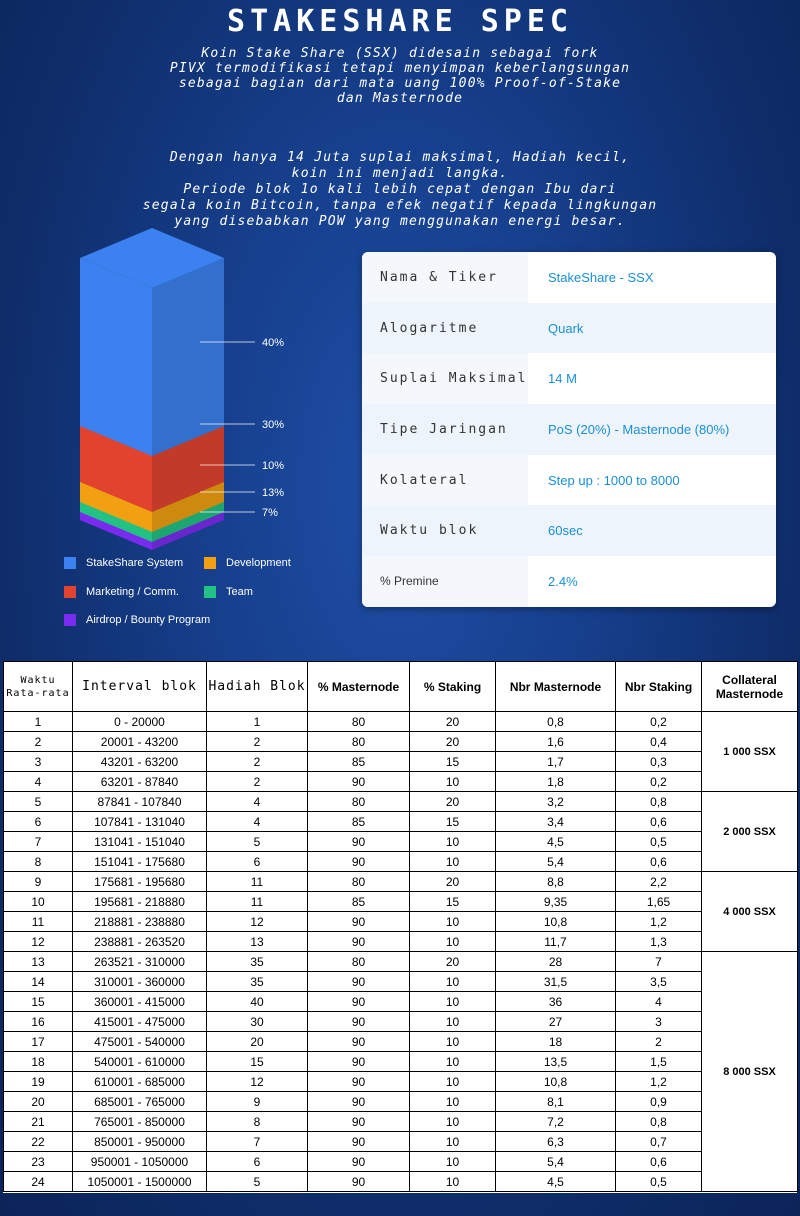  I want to click on table-cell: 1,8, so click(555, 781).